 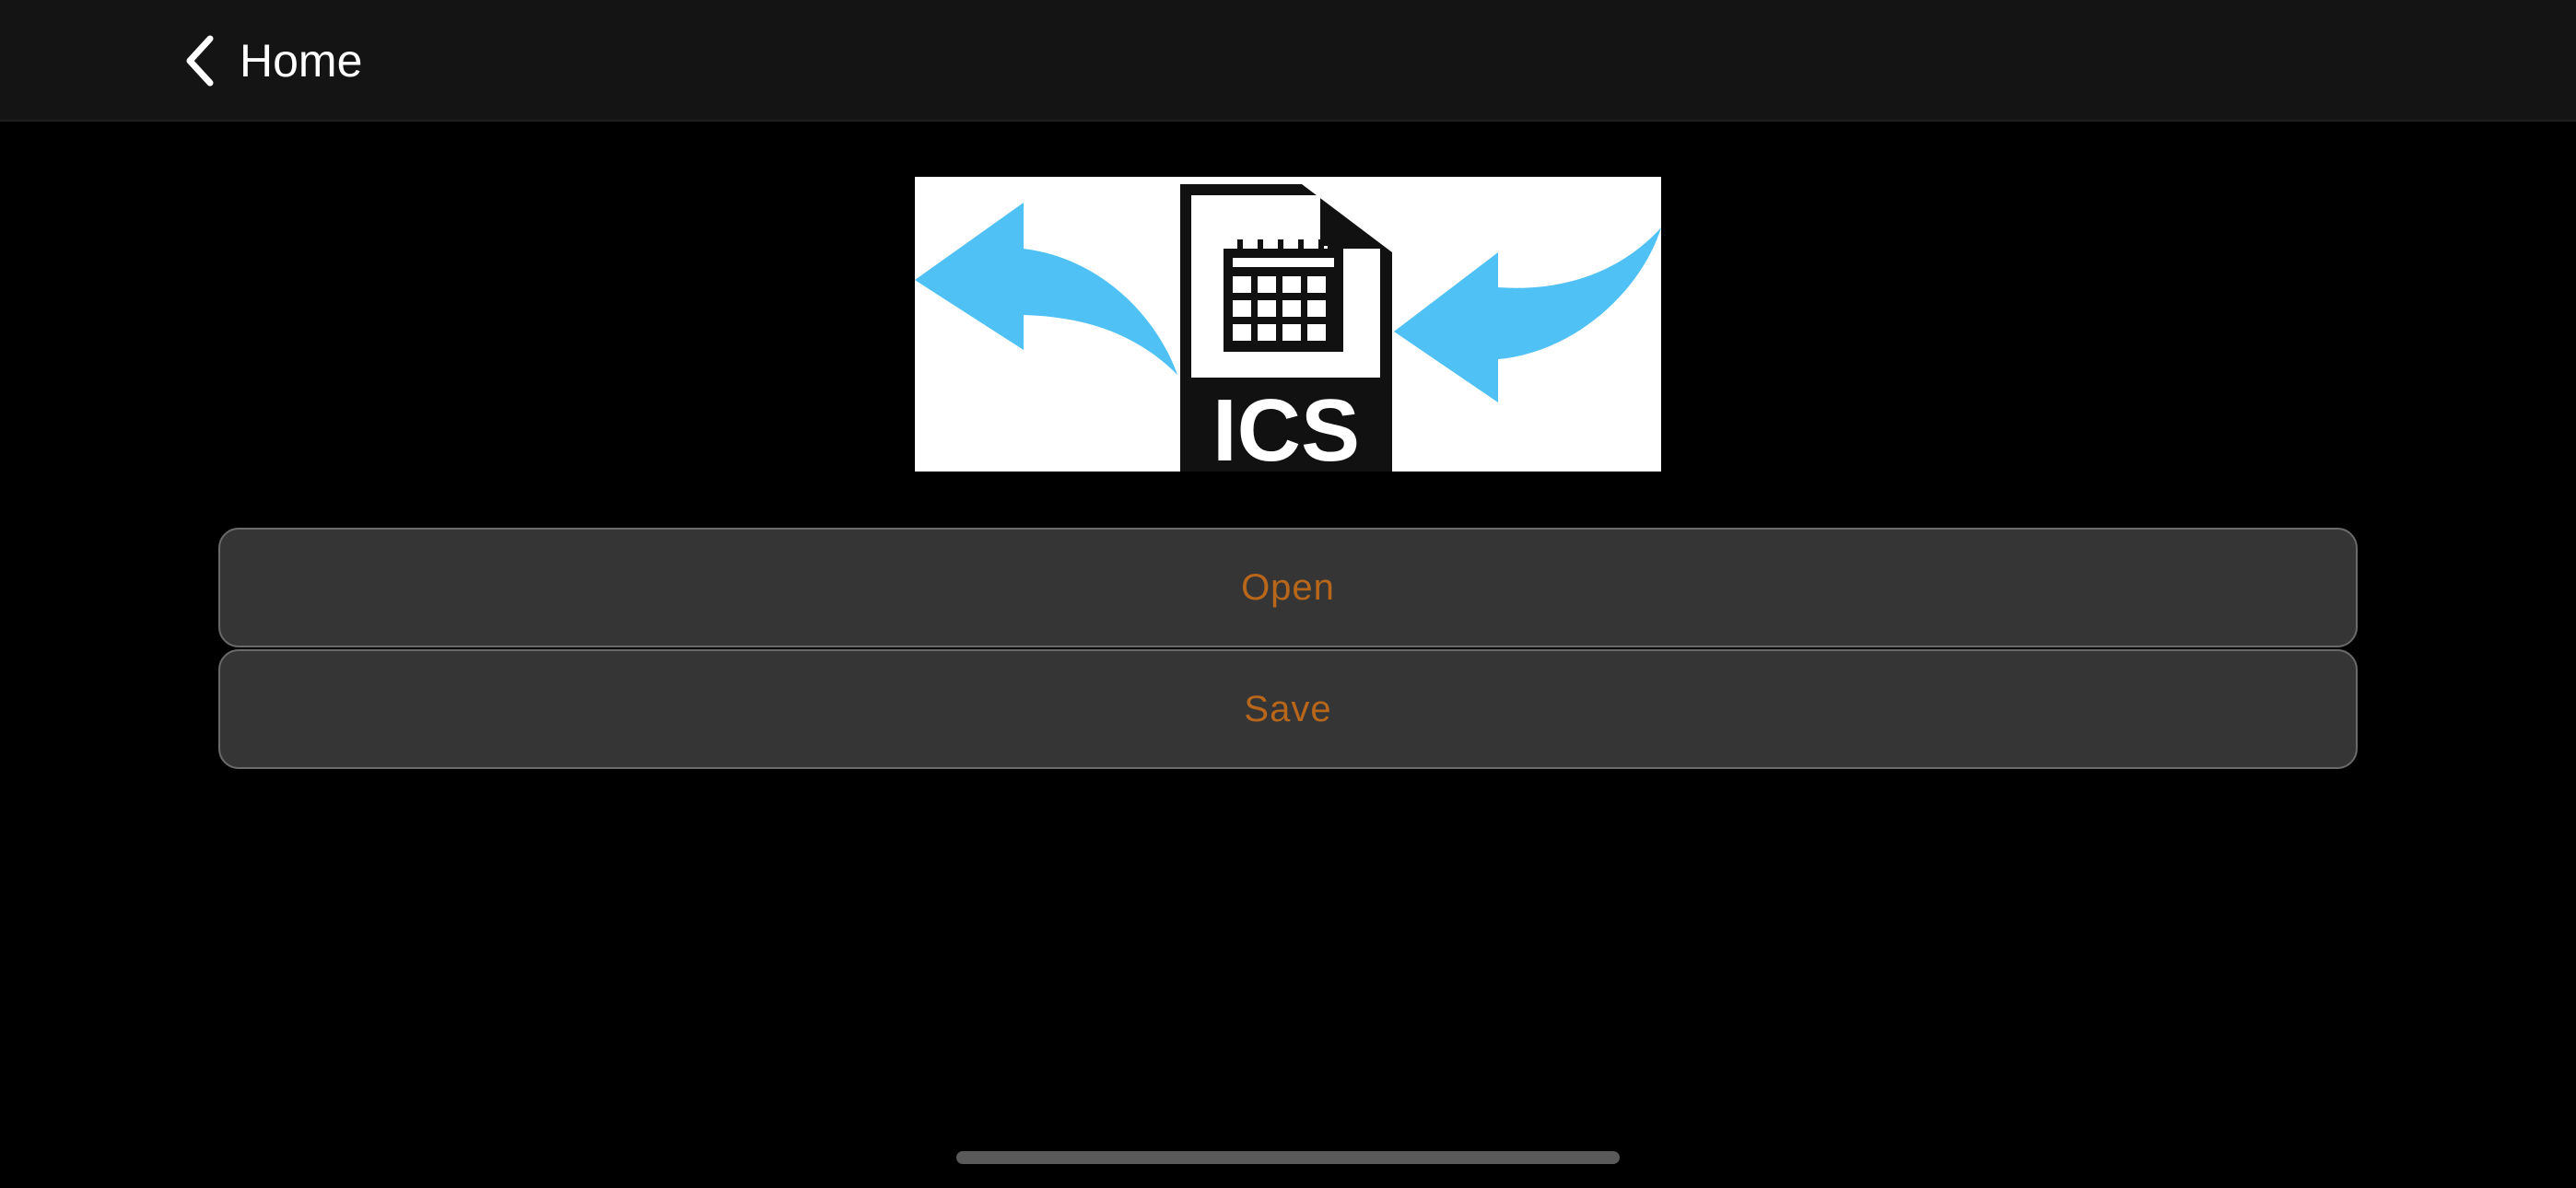 I want to click on back-button: Home, so click(x=271, y=61).